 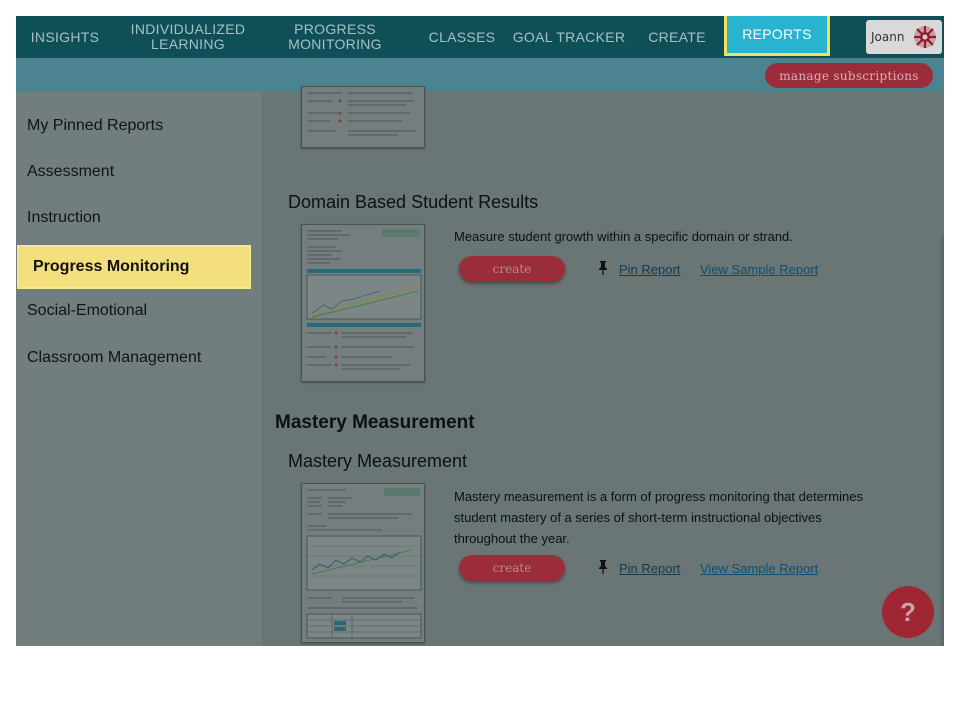 What do you see at coordinates (942, 441) in the screenshot?
I see `scrollbar` at bounding box center [942, 441].